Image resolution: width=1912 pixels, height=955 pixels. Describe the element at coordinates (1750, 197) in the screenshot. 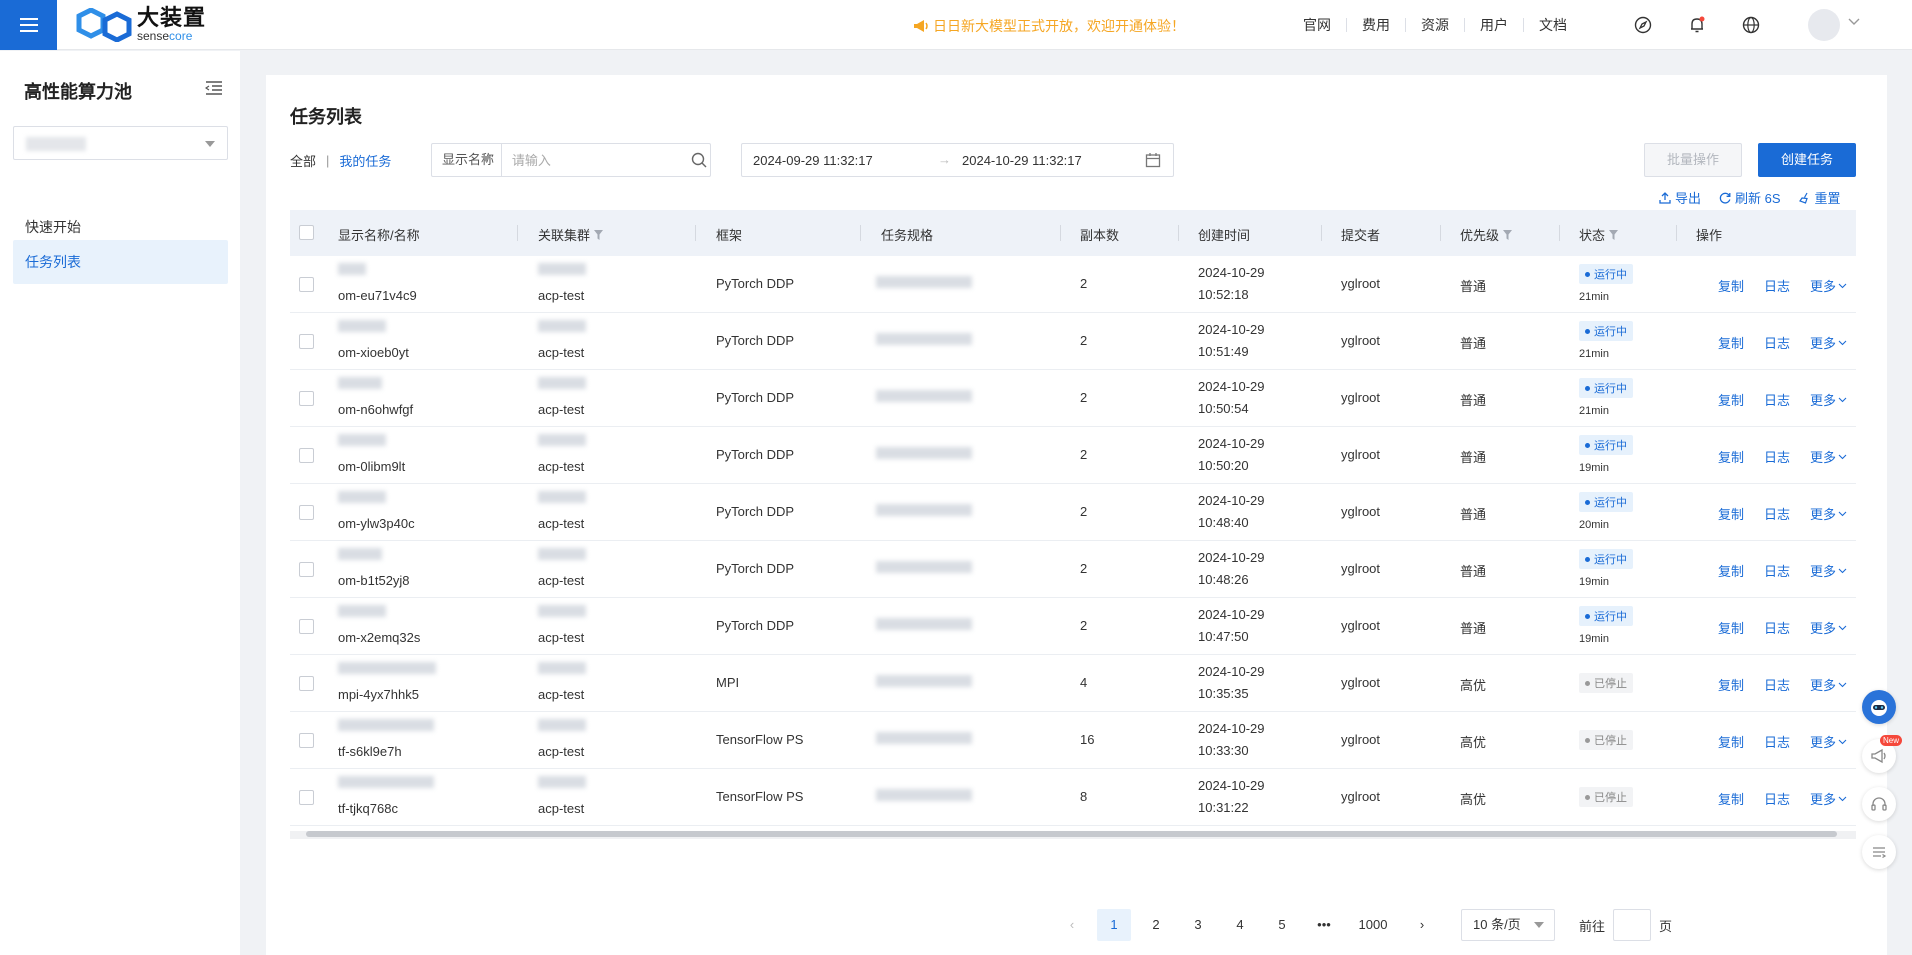

I see `refresh-button: 刷新 6S` at that location.